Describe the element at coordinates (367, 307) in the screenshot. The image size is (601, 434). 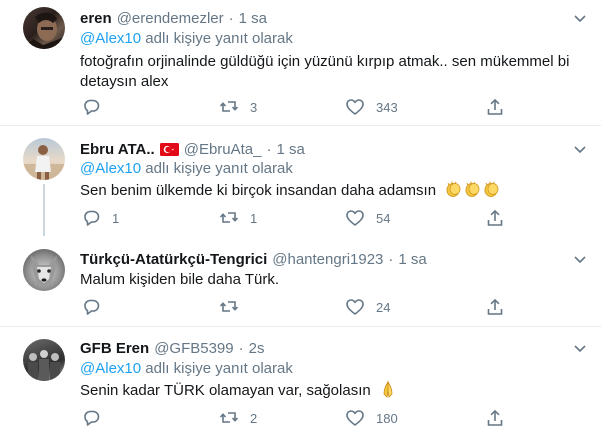
I see `like-button: 24` at that location.